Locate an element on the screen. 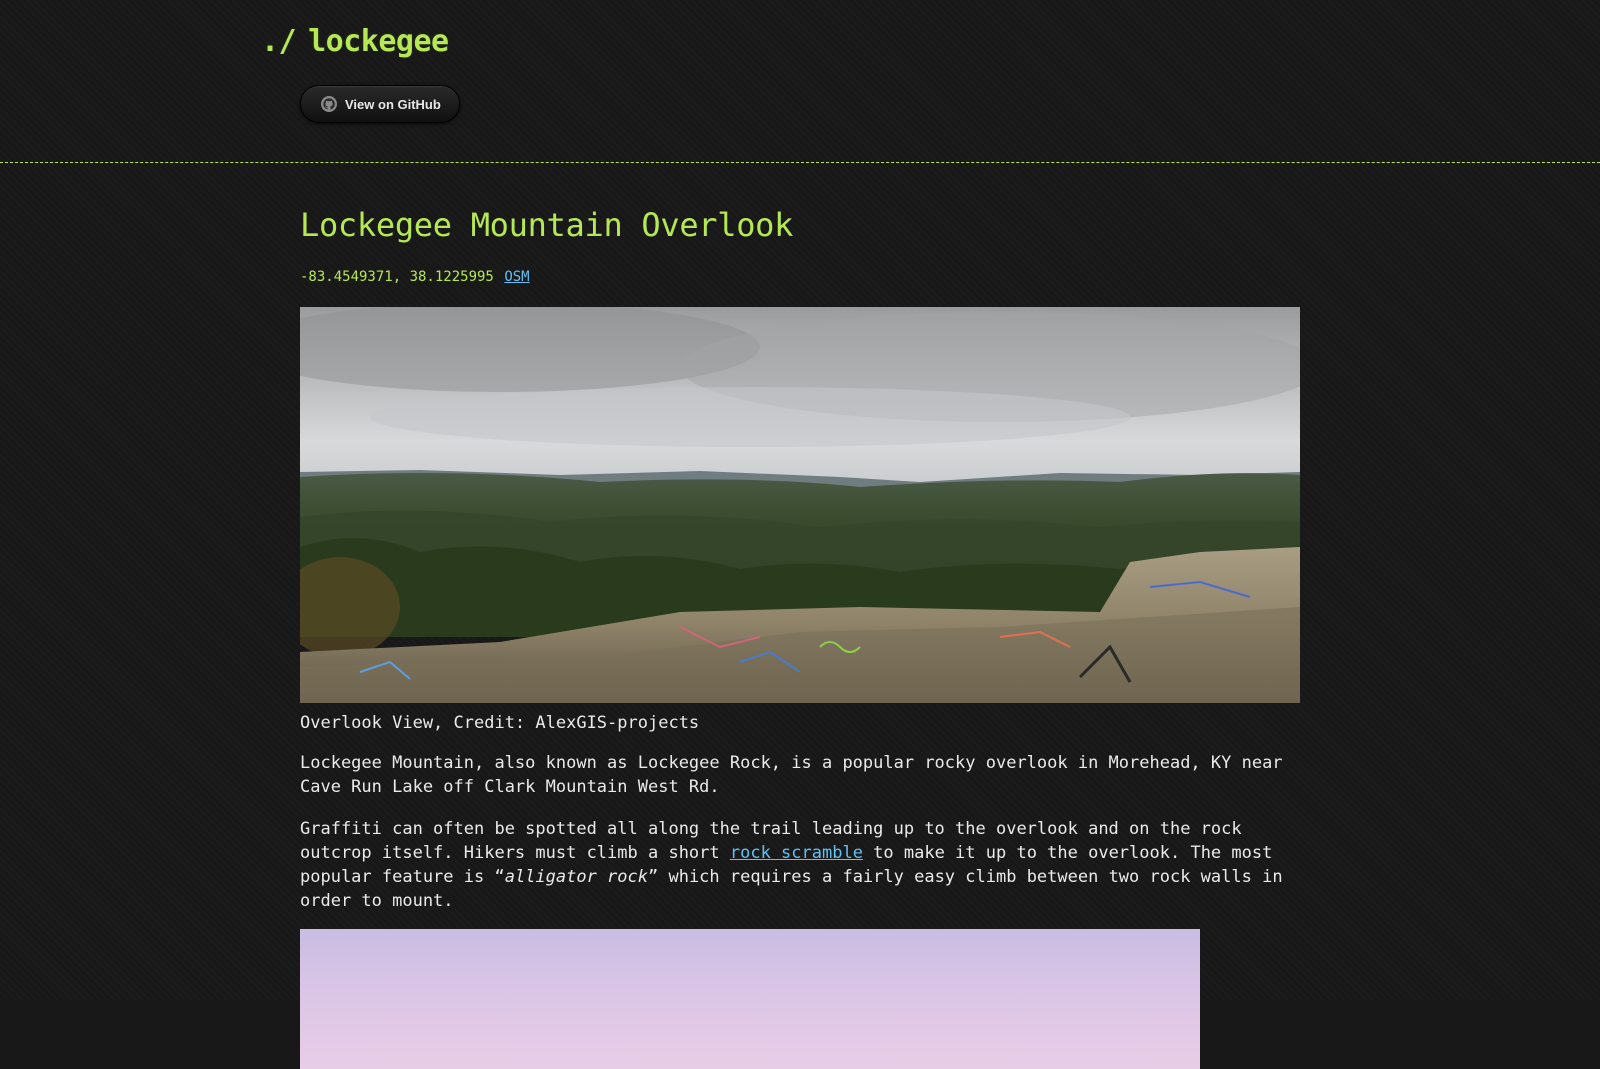 Image resolution: width=1600 pixels, height=1069 pixels. osm-link: OSM is located at coordinates (516, 277).